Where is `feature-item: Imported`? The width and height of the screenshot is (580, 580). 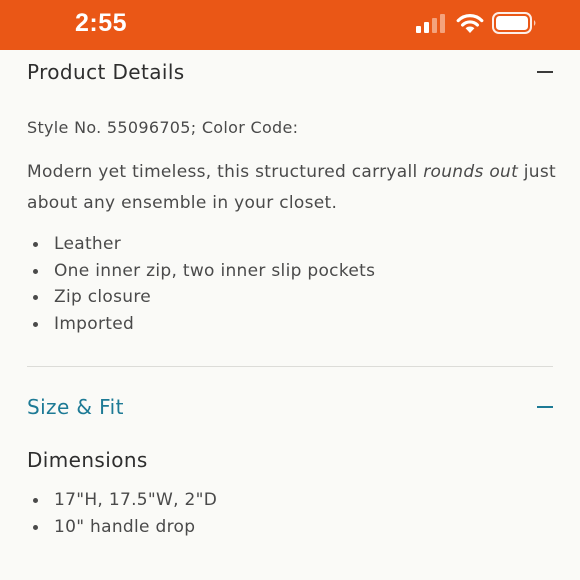
feature-item: Imported is located at coordinates (201, 324).